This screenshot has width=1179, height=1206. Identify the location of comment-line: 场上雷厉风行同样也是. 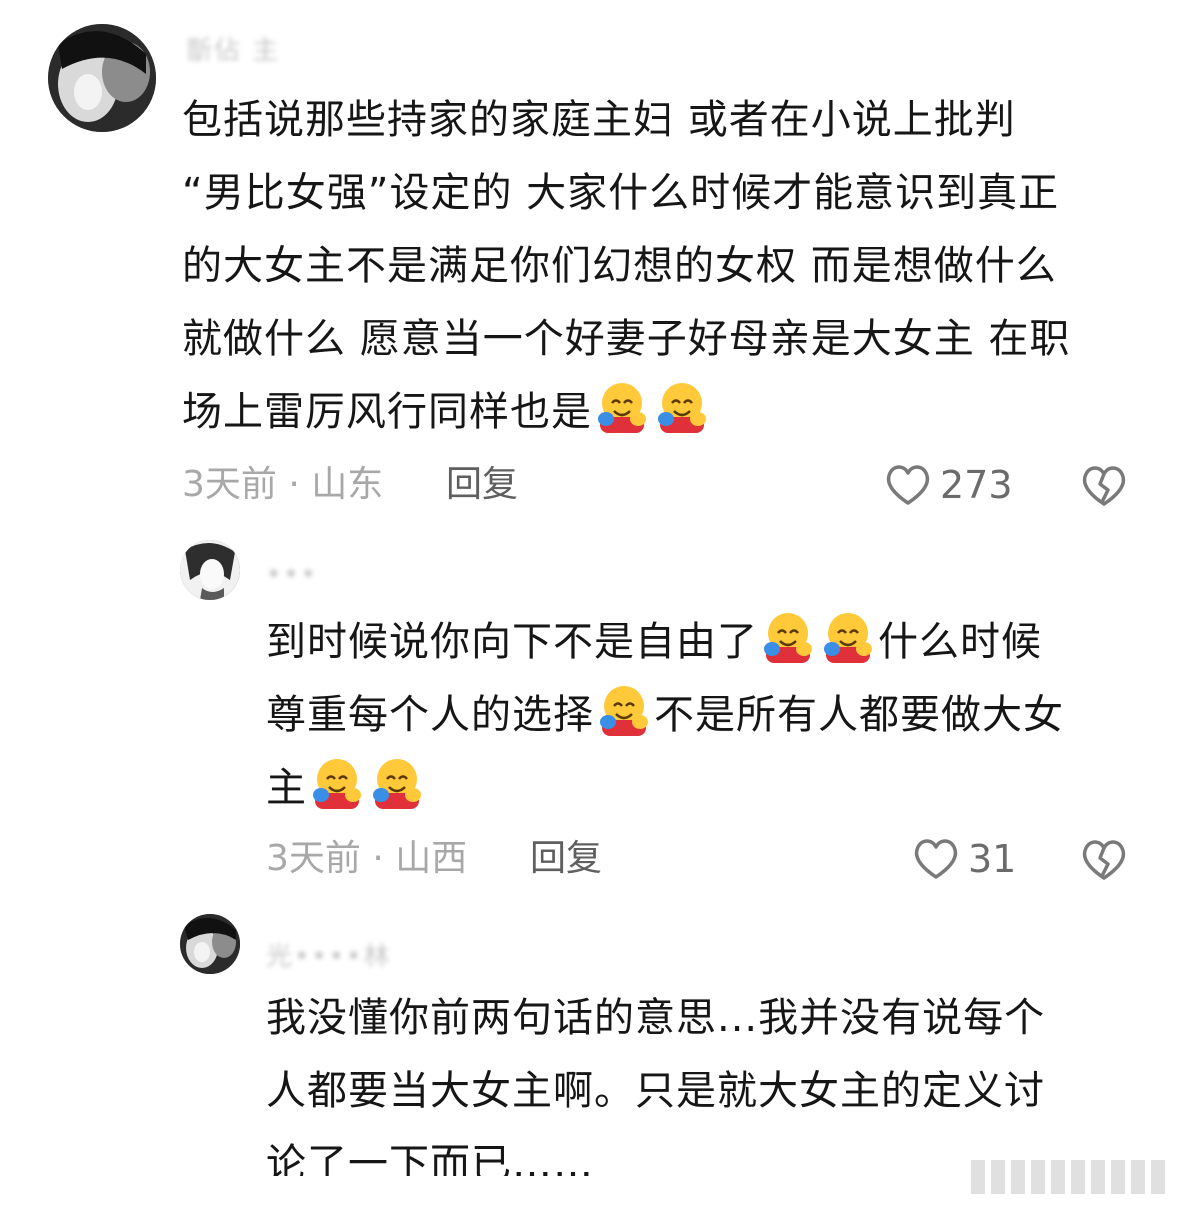
(662, 412).